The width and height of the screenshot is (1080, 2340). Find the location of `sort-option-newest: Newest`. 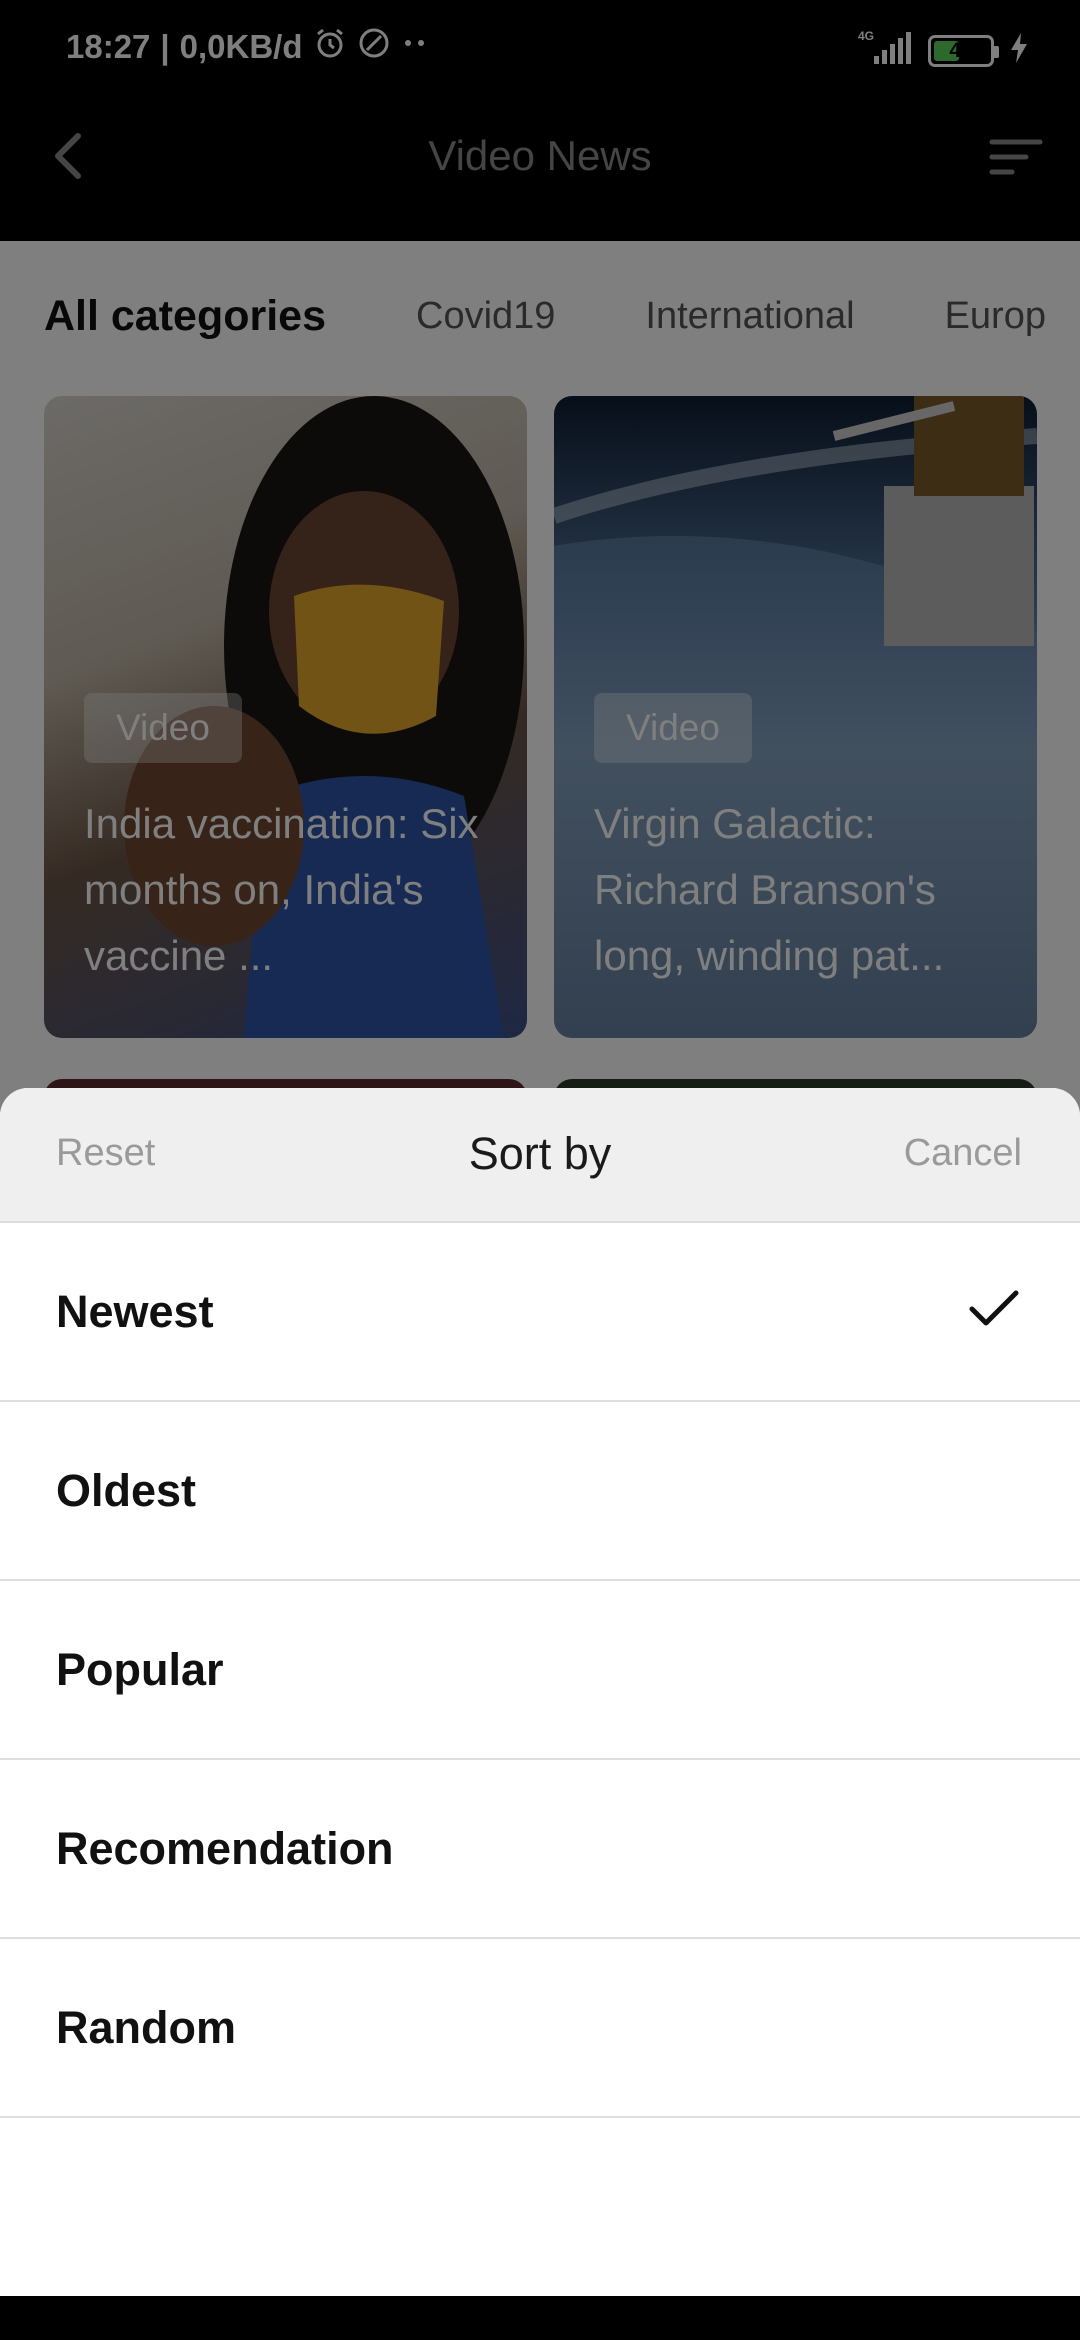

sort-option-newest: Newest is located at coordinates (540, 1312).